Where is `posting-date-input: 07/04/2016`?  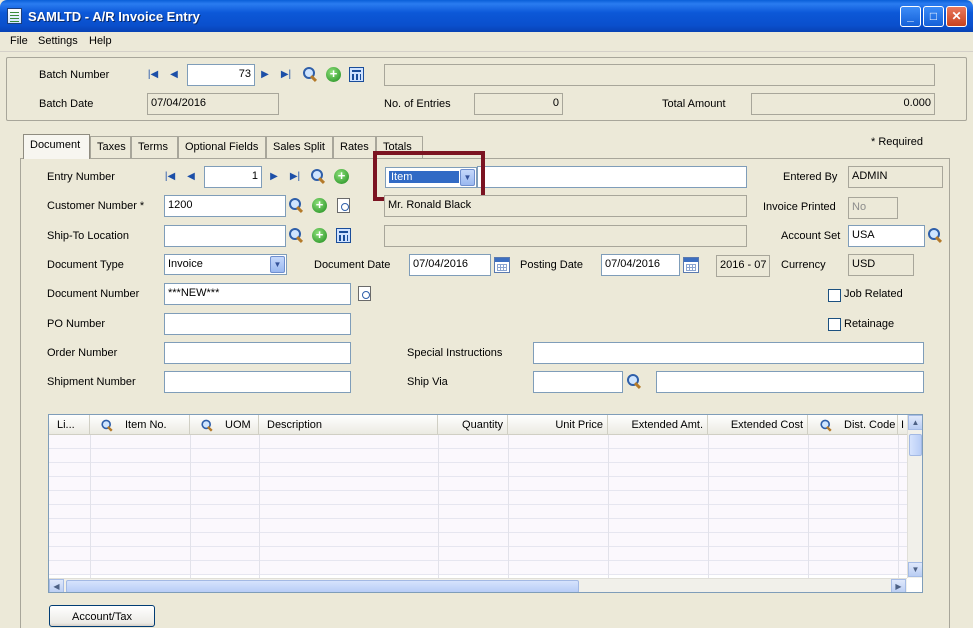 posting-date-input: 07/04/2016 is located at coordinates (640, 265).